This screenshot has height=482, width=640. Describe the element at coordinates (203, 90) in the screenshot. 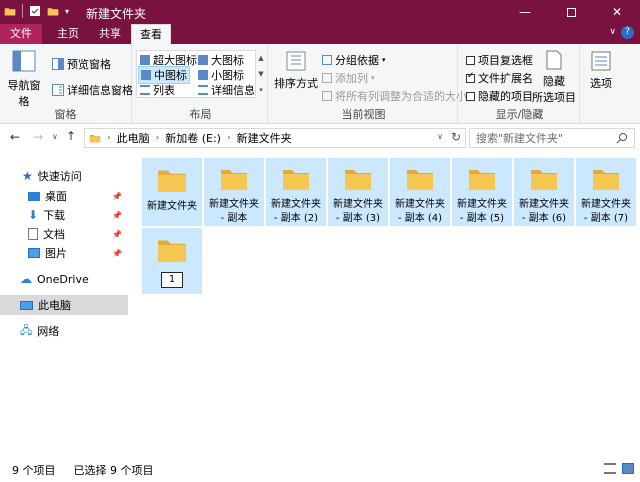

I see `details-icon` at that location.